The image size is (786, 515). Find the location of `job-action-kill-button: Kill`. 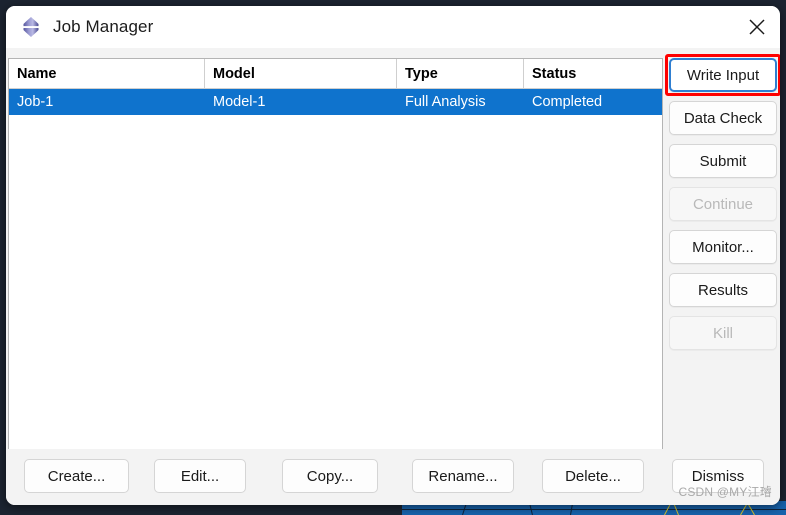

job-action-kill-button: Kill is located at coordinates (723, 333).